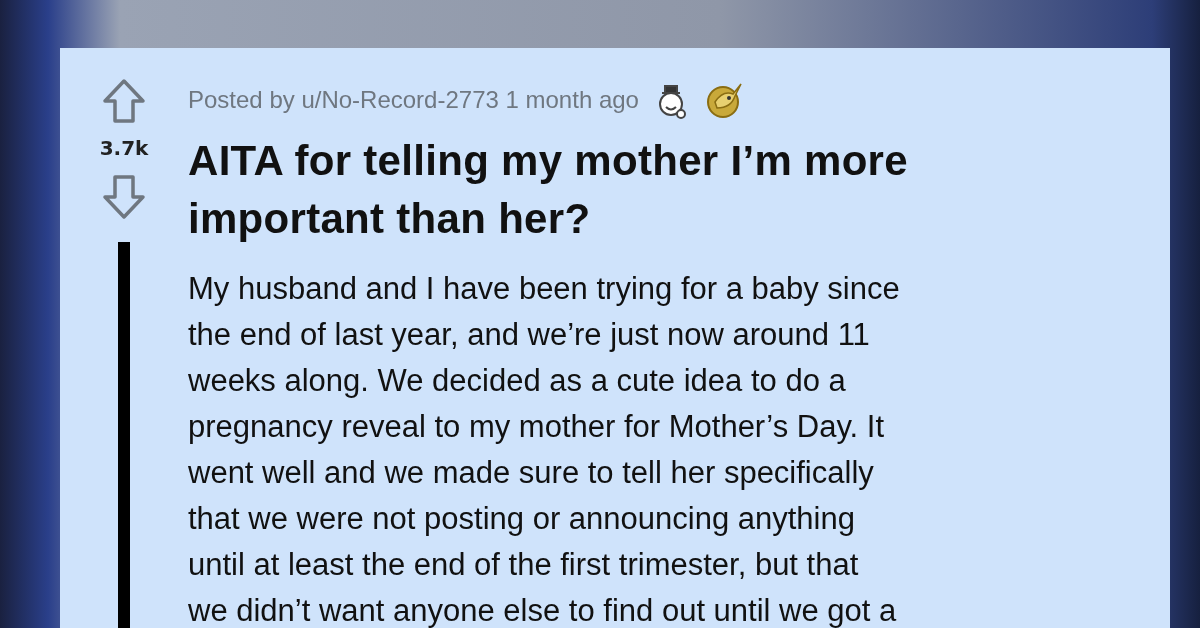  Describe the element at coordinates (522, 519) in the screenshot. I see `body-text-line: that we were not posting or announcing anything` at that location.